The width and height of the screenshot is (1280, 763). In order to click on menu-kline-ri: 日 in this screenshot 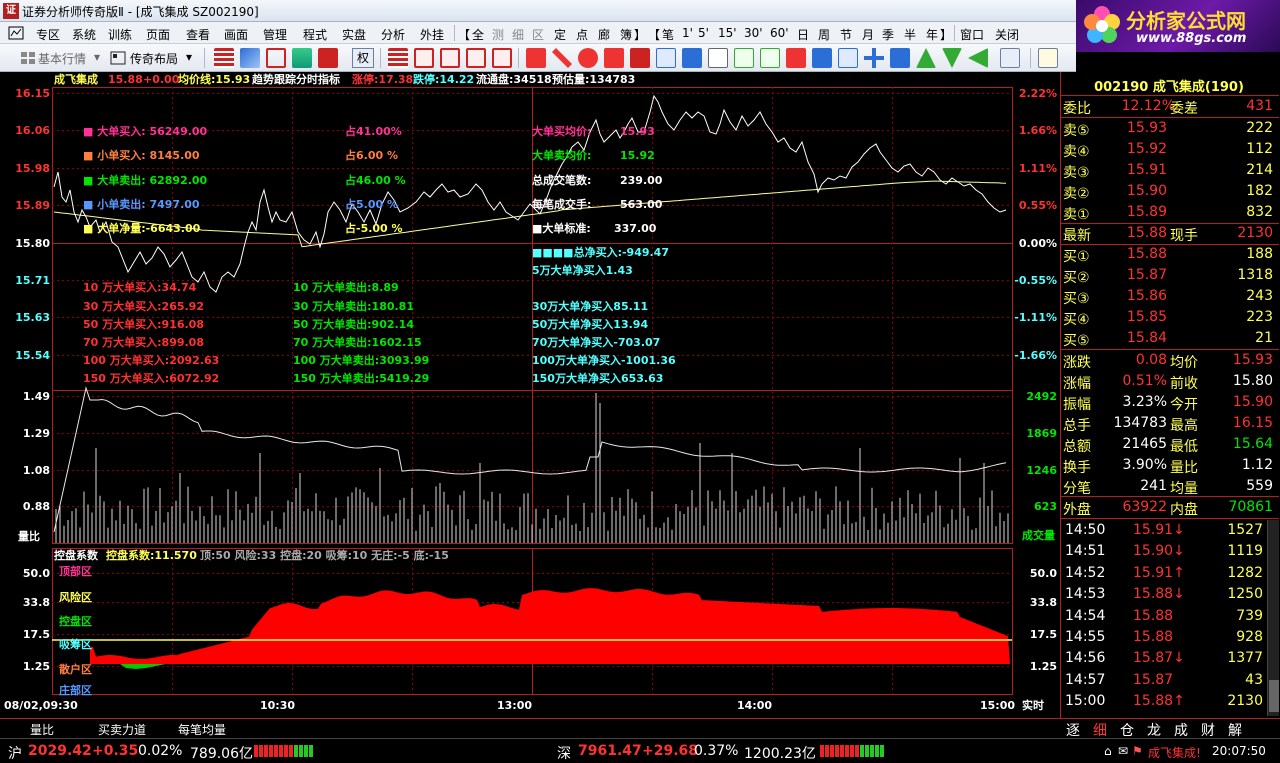, I will do `click(803, 34)`.